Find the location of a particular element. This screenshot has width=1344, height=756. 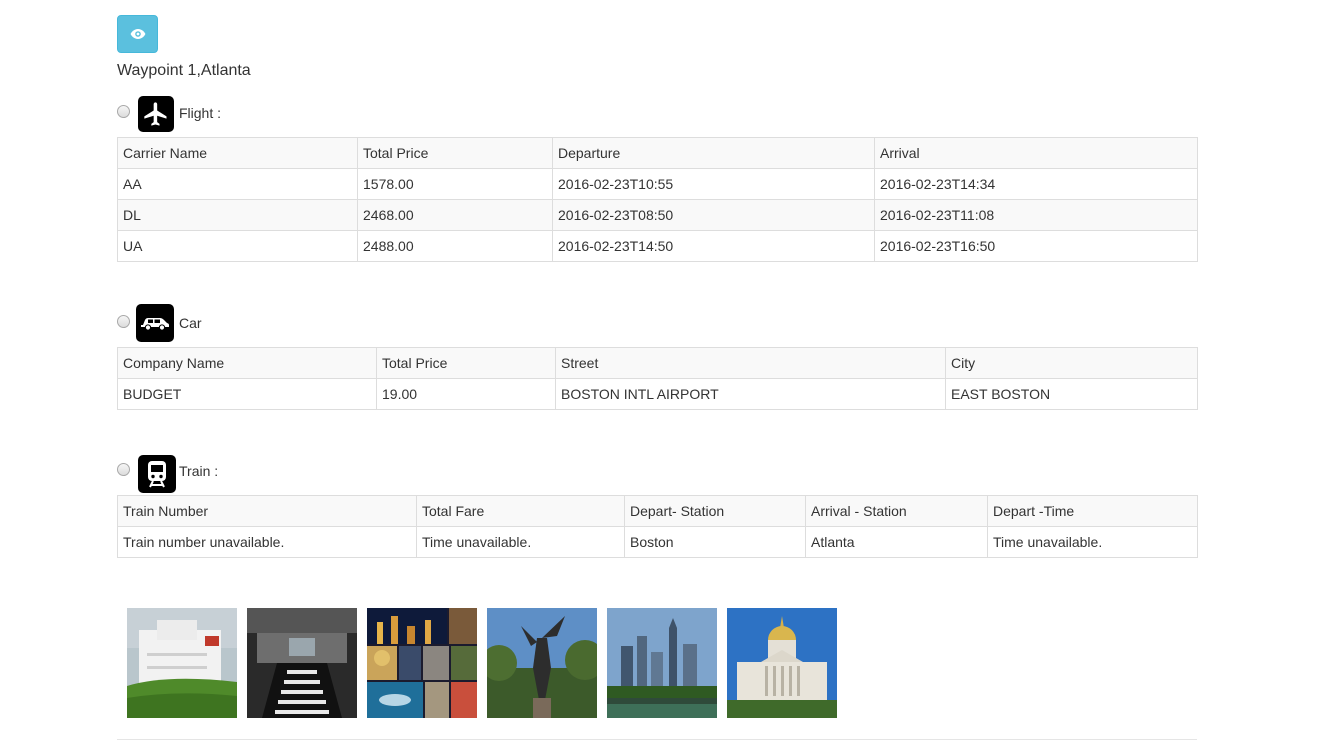

waypoint-title: Waypoint 1,Atlanta is located at coordinates (184, 70).